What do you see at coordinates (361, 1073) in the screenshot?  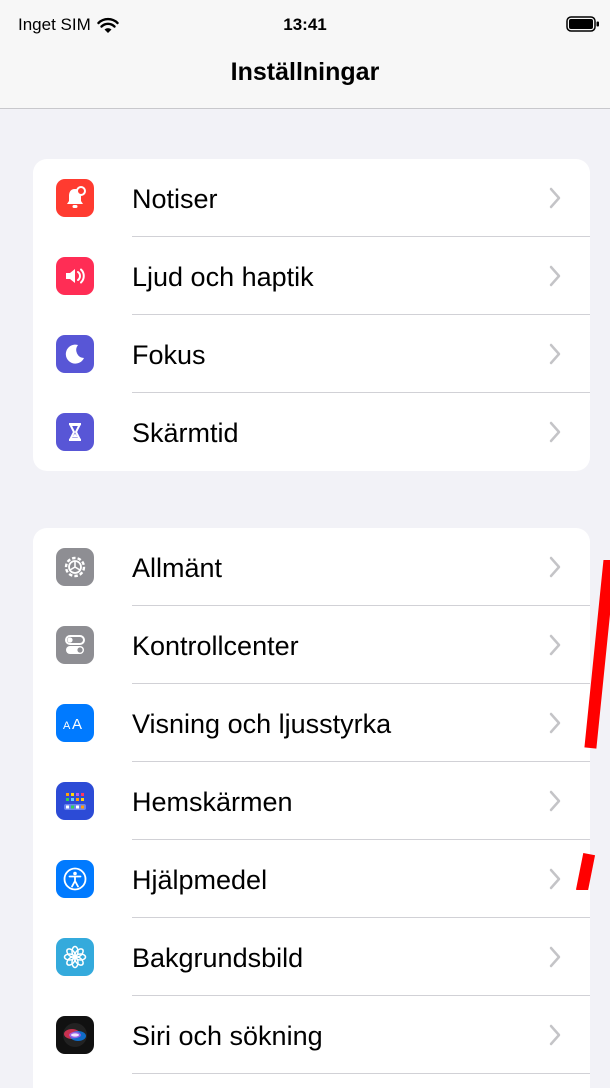 I see `separator` at bounding box center [361, 1073].